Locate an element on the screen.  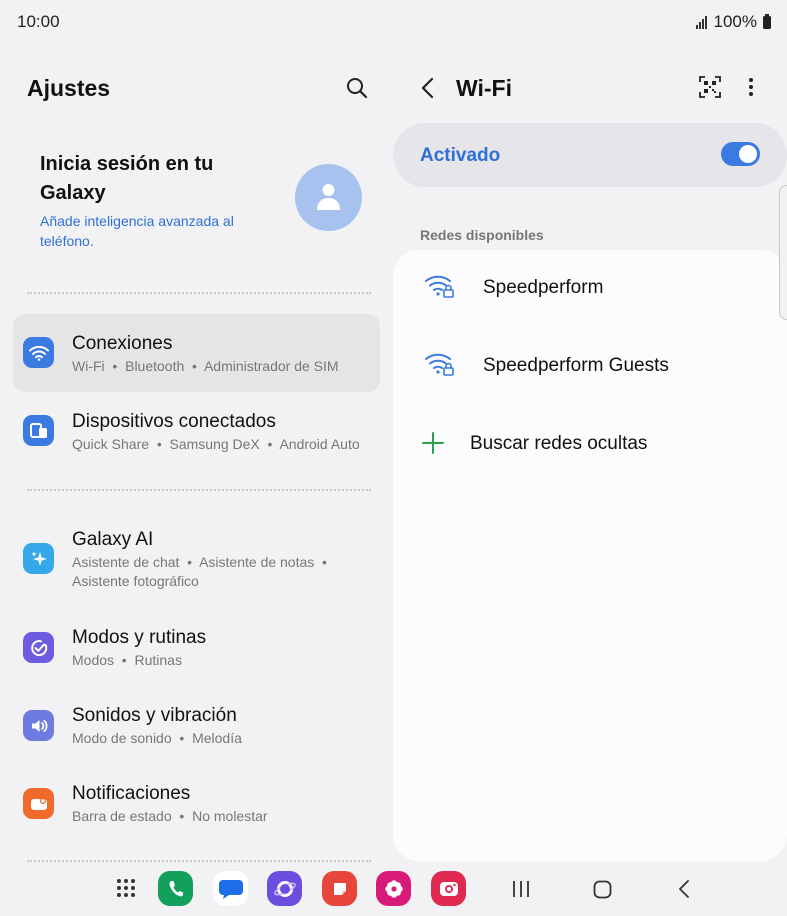
battery-percent: 100% is located at coordinates (735, 21).